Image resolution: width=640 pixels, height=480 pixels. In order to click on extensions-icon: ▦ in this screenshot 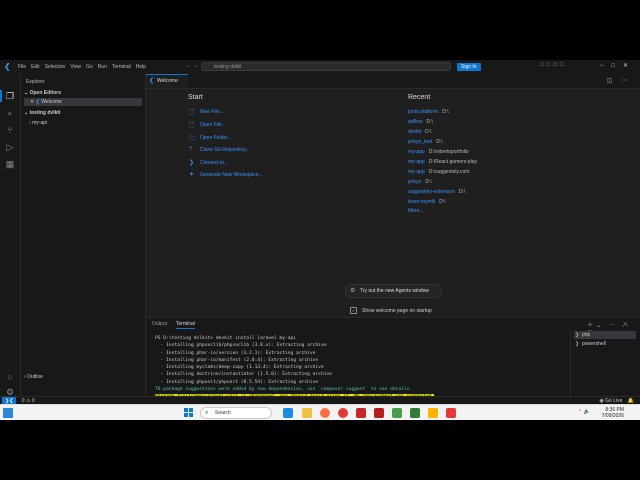, I will do `click(10, 164)`.